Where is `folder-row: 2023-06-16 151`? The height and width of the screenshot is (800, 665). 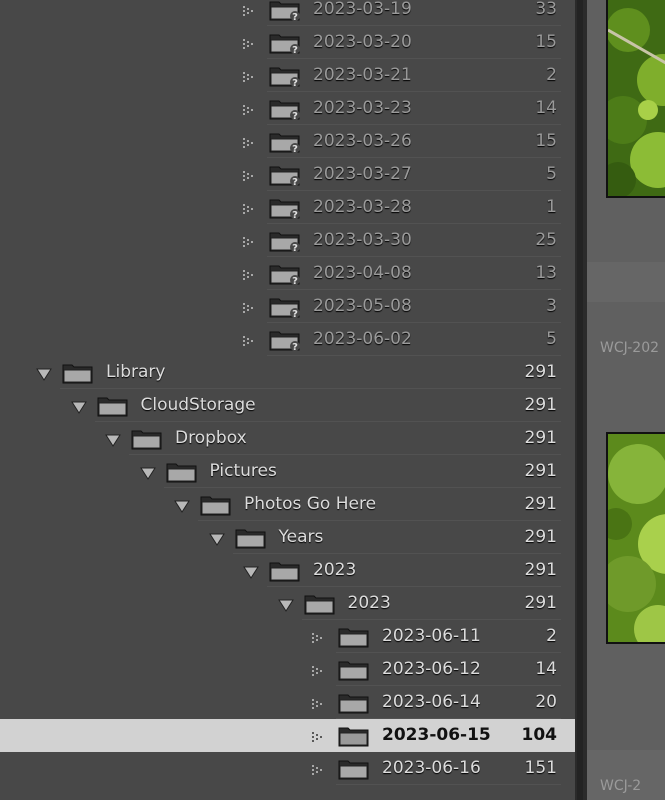 folder-row: 2023-06-16 151 is located at coordinates (287, 768).